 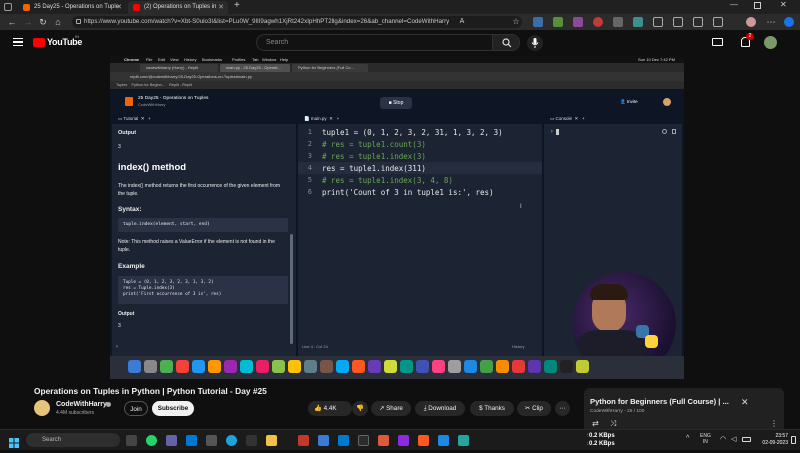 What do you see at coordinates (595, 423) in the screenshot?
I see `loop-icon: ⇄` at bounding box center [595, 423].